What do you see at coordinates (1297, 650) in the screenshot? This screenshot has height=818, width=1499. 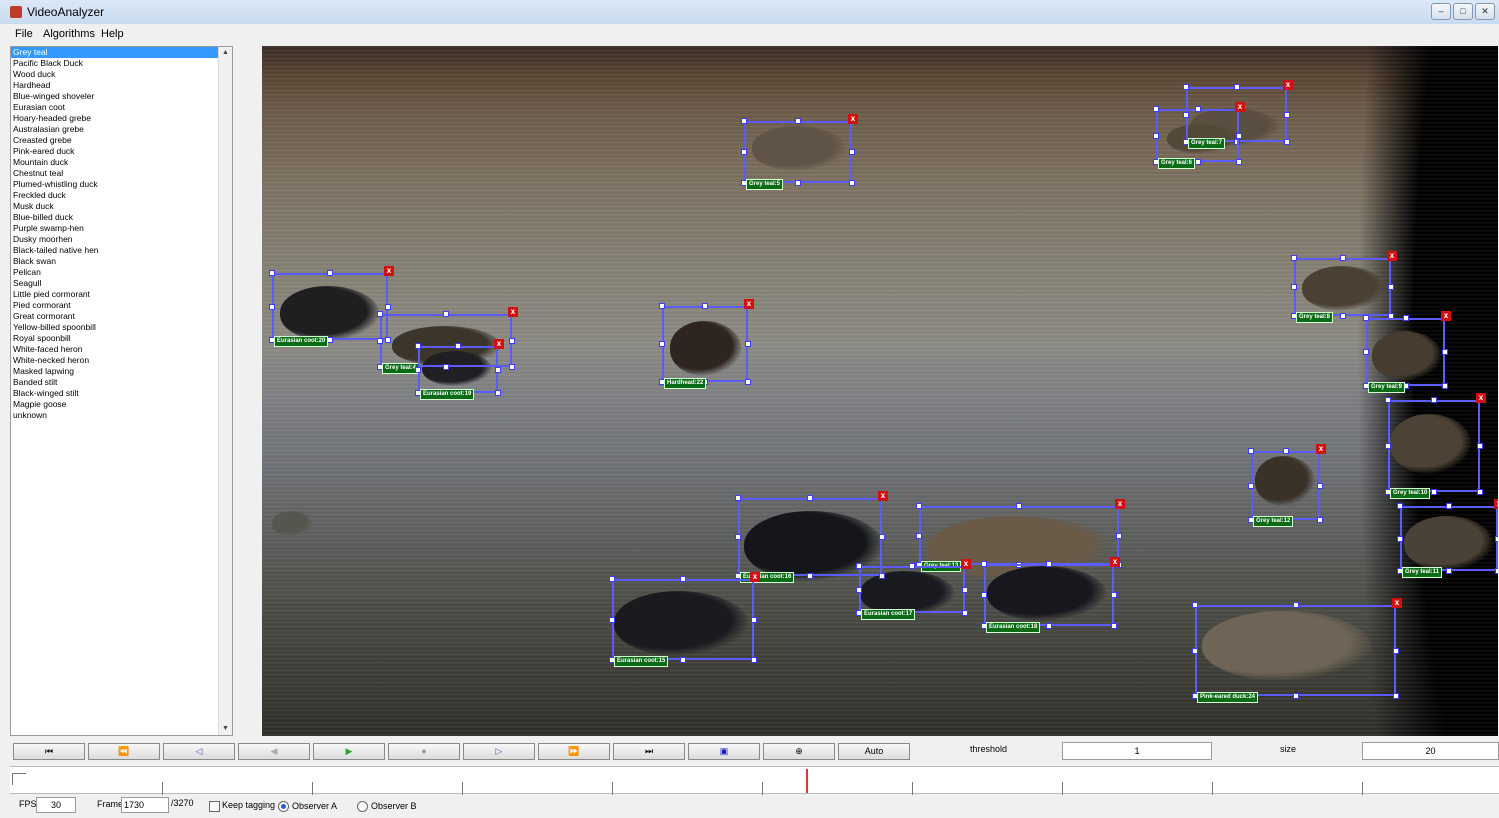 I see `detection-box: Pink-eared duck:24 x` at bounding box center [1297, 650].